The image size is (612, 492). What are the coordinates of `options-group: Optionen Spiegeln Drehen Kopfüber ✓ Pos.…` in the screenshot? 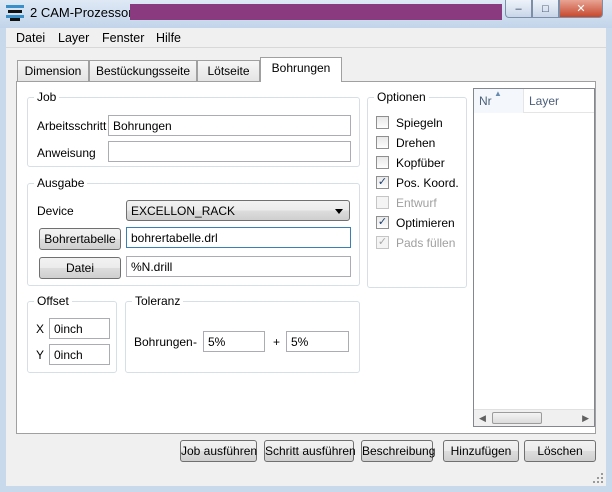 It's located at (417, 189).